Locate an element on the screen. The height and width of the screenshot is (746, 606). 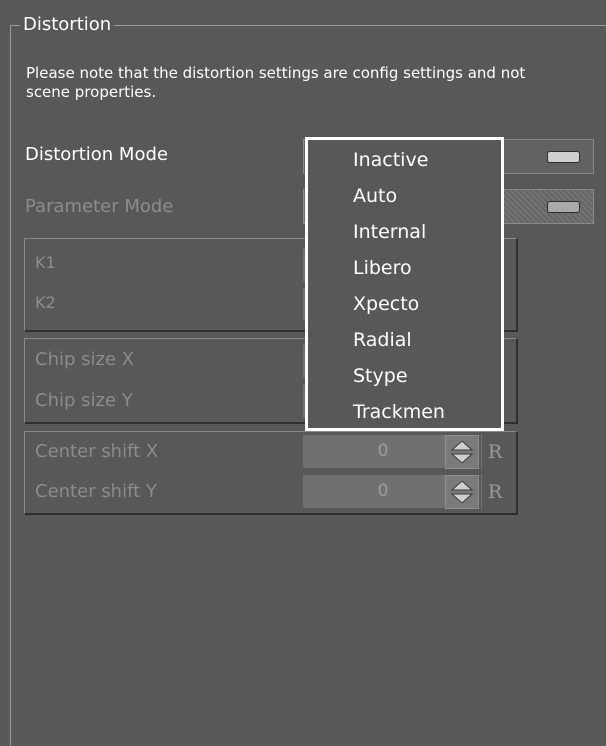
center-shift-y-value: 0 is located at coordinates (383, 491).